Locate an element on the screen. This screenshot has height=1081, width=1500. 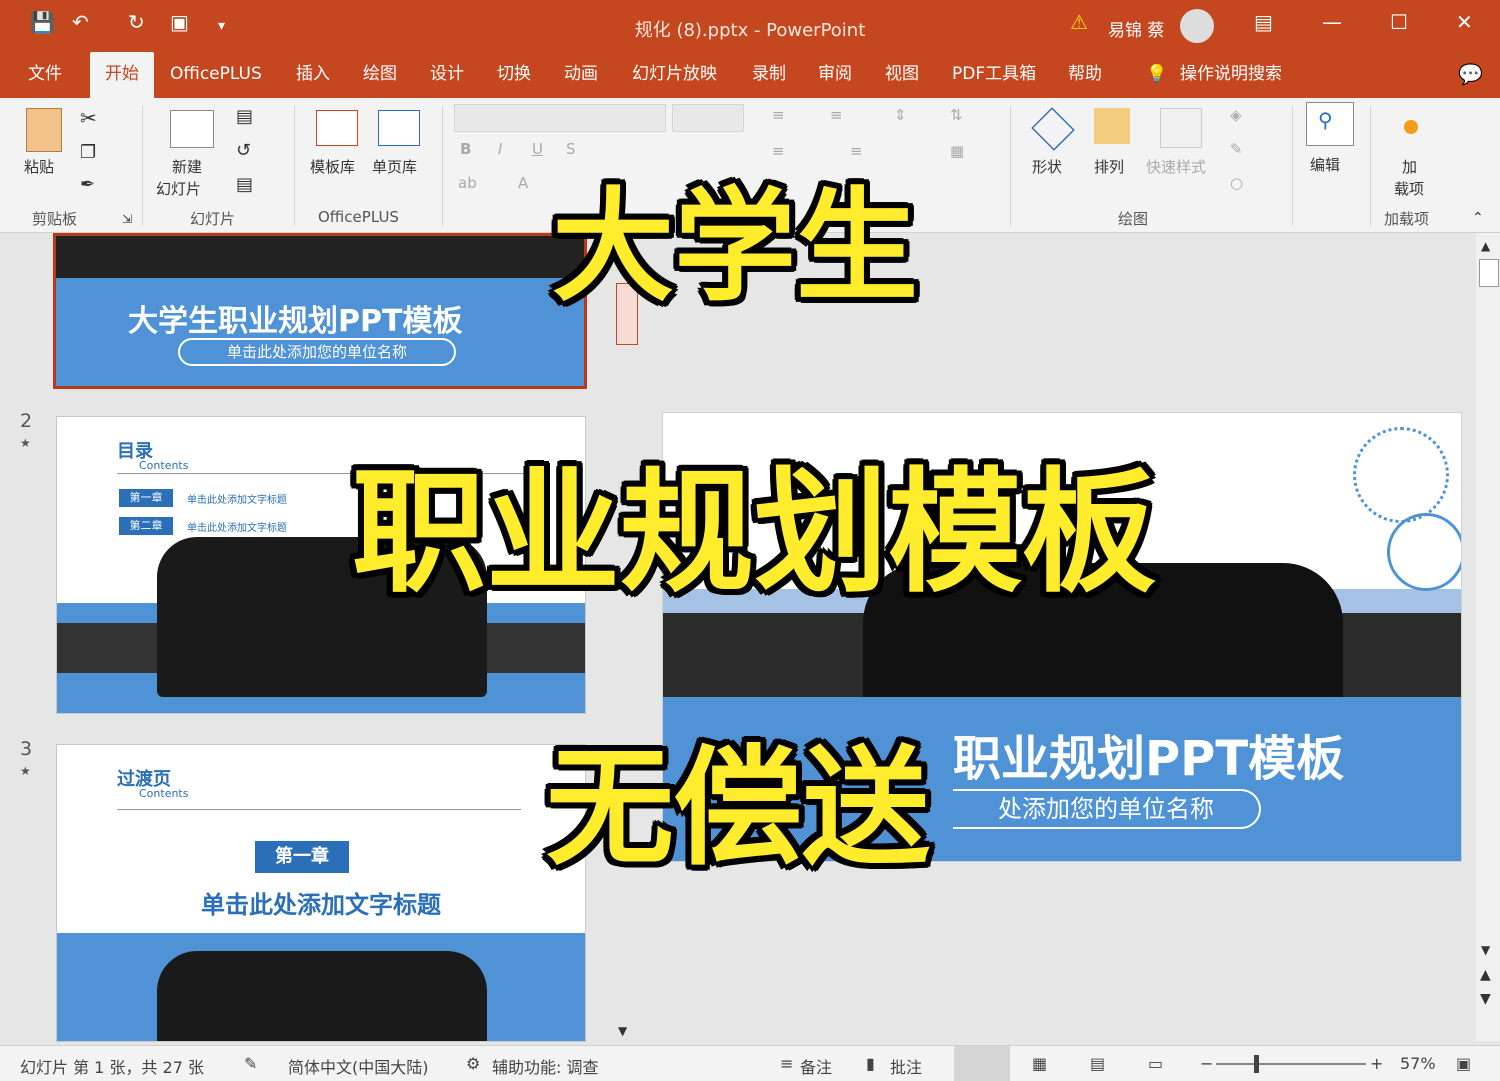
dialog-launcher-icon: ⇲ is located at coordinates (127, 219).